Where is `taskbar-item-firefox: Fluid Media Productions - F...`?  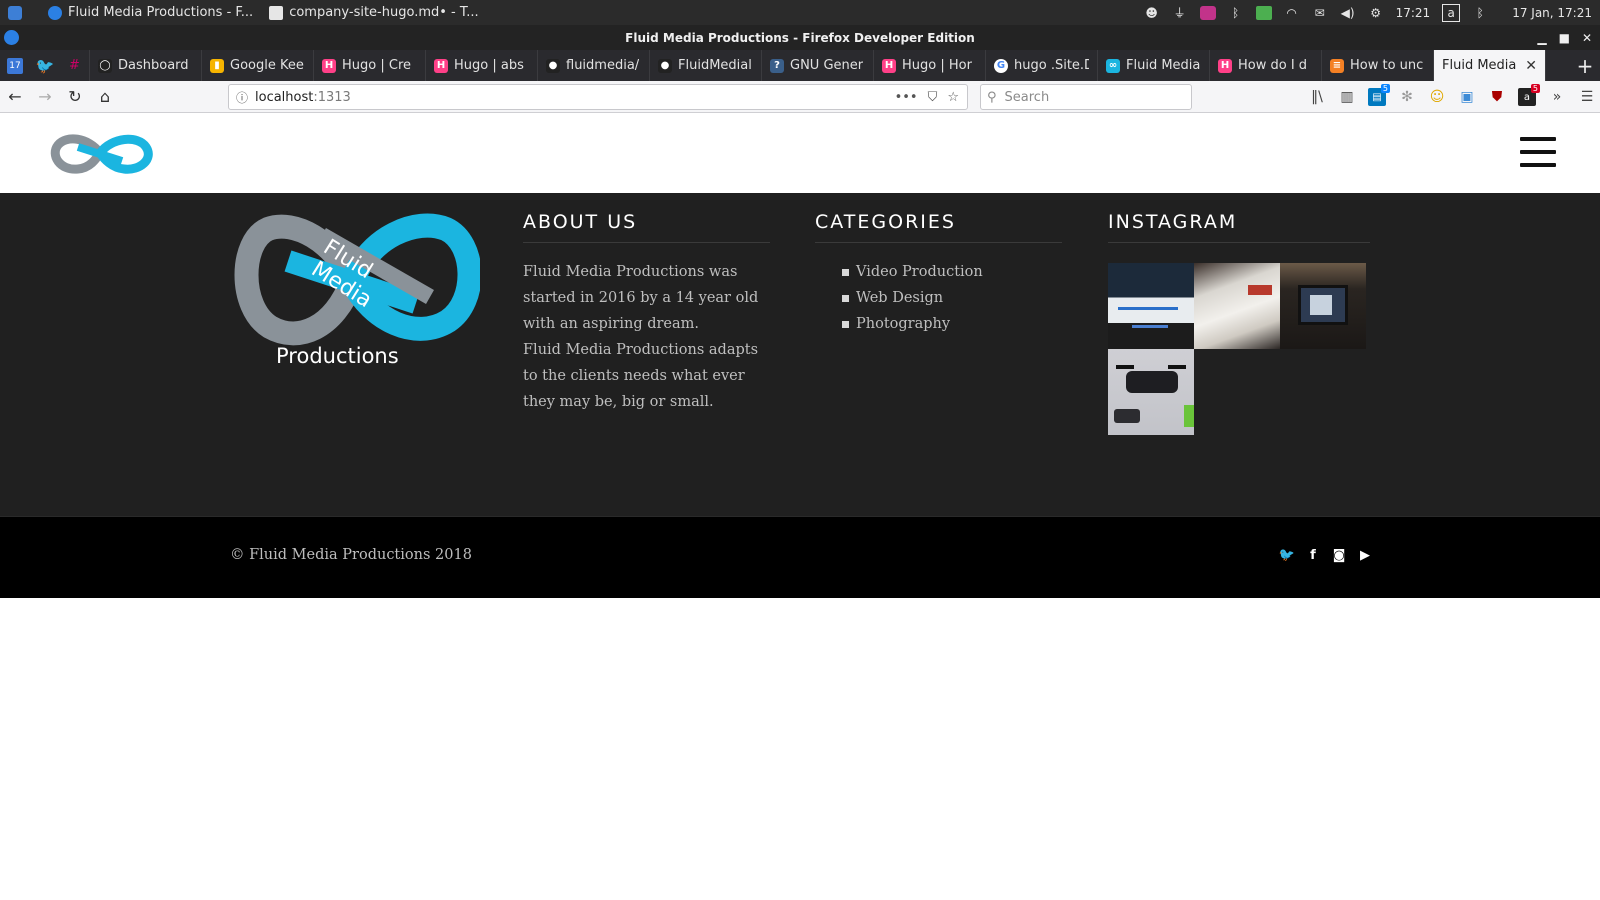 taskbar-item-firefox: Fluid Media Productions - F... is located at coordinates (150, 12).